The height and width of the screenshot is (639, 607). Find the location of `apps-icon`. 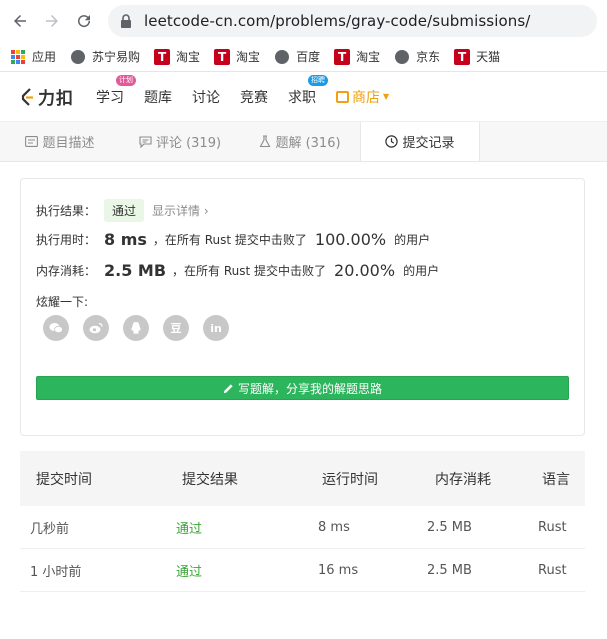

apps-icon is located at coordinates (18, 57).